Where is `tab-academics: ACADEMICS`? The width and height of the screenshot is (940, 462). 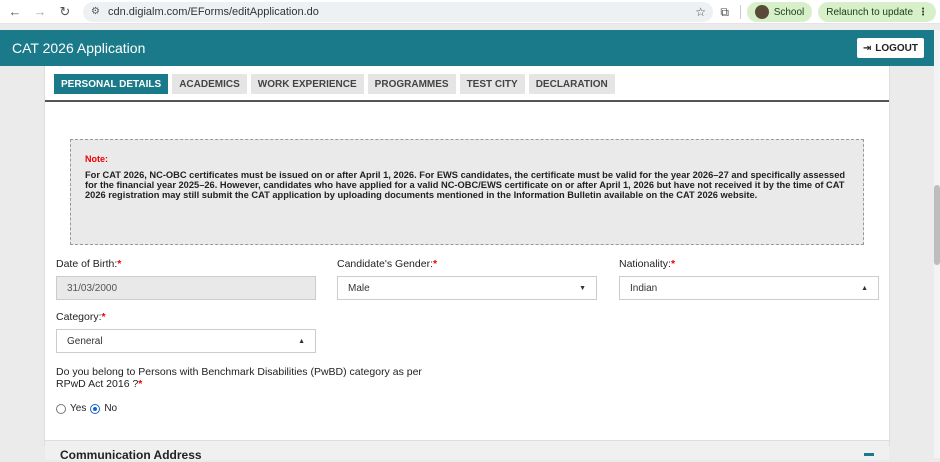 tab-academics: ACADEMICS is located at coordinates (209, 84).